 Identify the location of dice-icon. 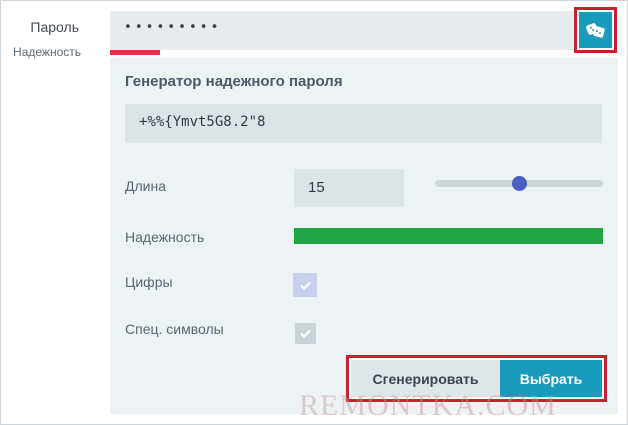
(595, 30).